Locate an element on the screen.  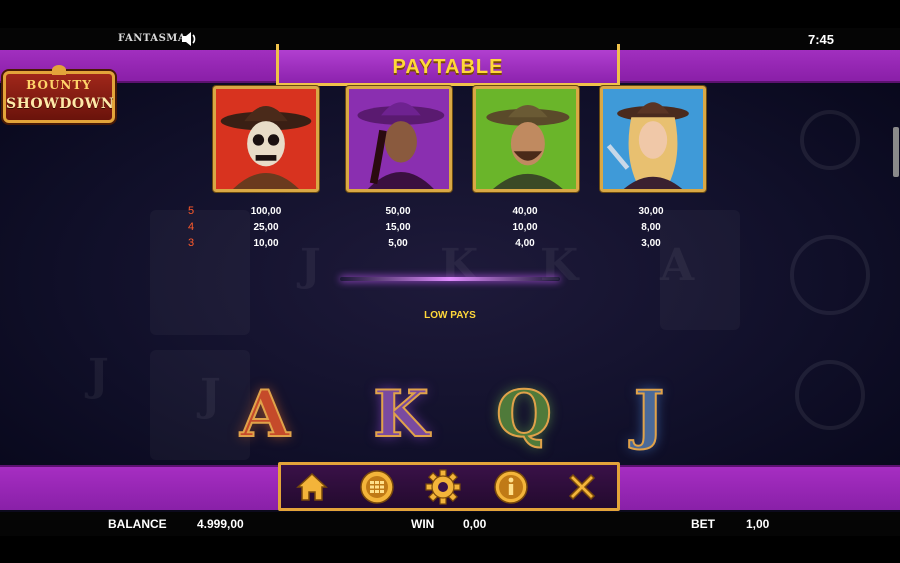
title-plate: PAYTABLE is located at coordinates (448, 65).